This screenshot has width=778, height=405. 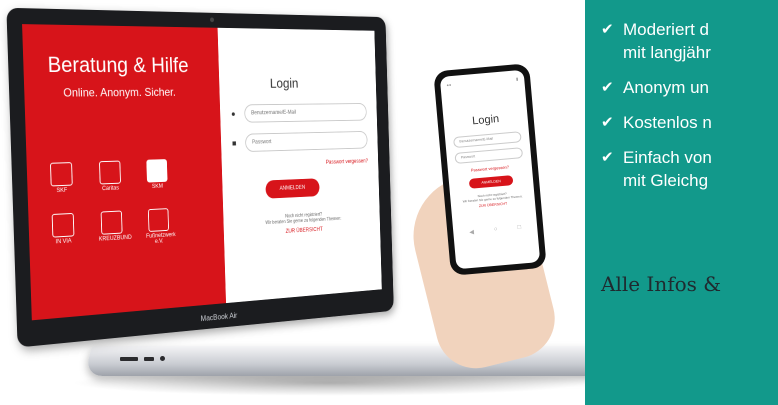 What do you see at coordinates (118, 64) in the screenshot?
I see `brand-title: Beratung & Hilfe` at bounding box center [118, 64].